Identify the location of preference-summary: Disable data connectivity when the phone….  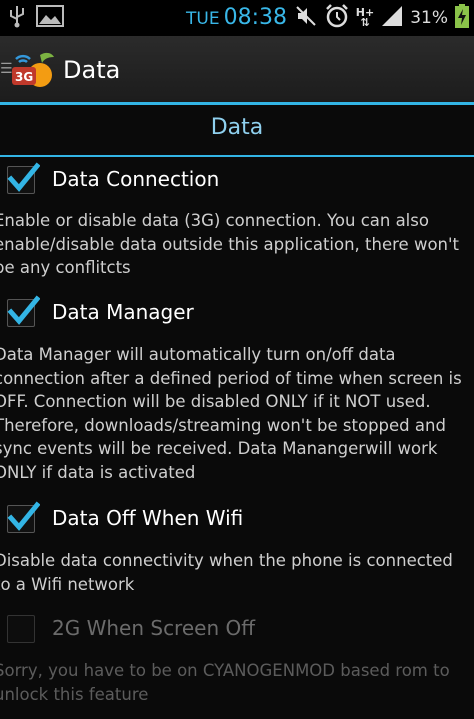
(226, 572).